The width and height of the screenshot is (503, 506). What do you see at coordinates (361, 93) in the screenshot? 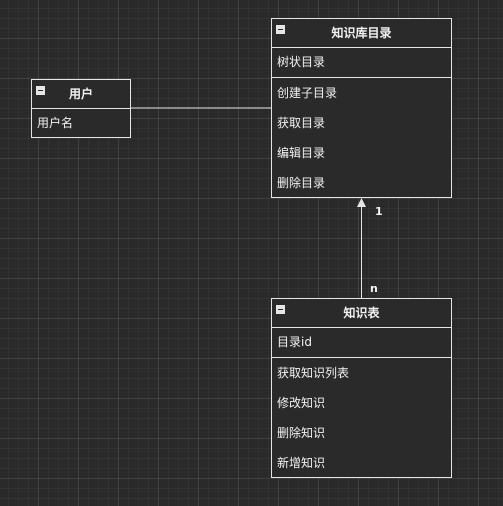
I see `class-catalog-operation: 创建子目录` at bounding box center [361, 93].